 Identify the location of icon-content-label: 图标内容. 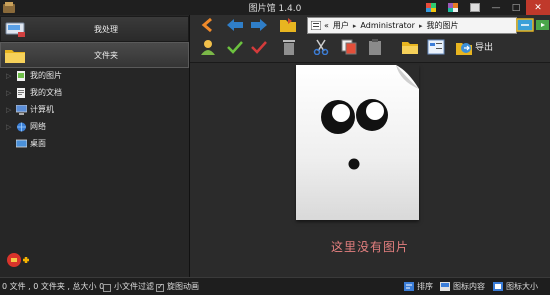
(469, 286).